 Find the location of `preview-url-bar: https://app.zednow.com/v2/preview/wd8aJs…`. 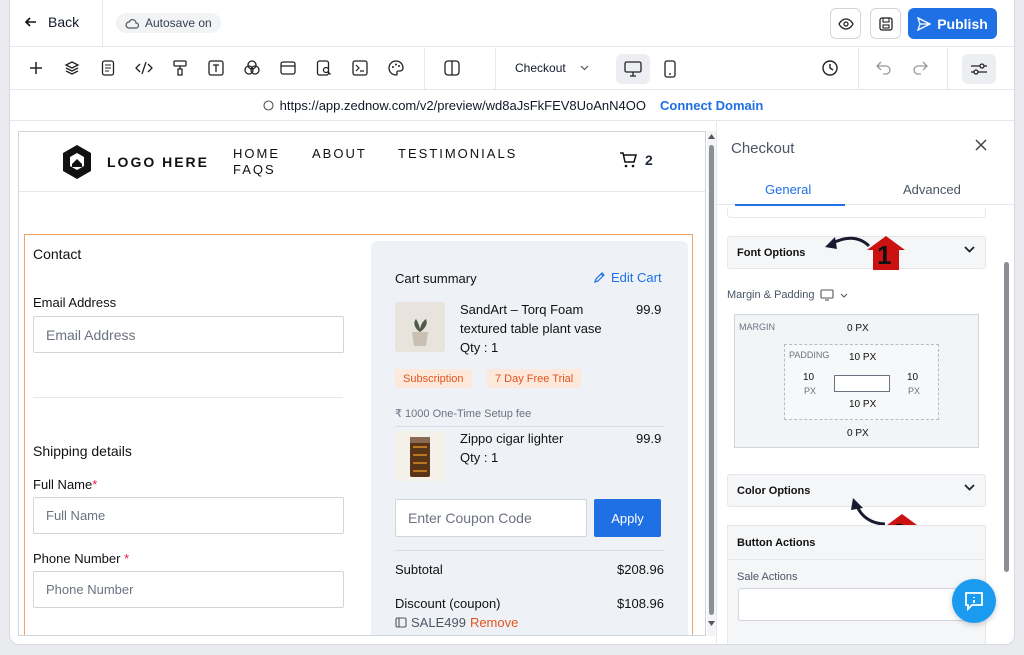

preview-url-bar: https://app.zednow.com/v2/preview/wd8aJs… is located at coordinates (512, 106).